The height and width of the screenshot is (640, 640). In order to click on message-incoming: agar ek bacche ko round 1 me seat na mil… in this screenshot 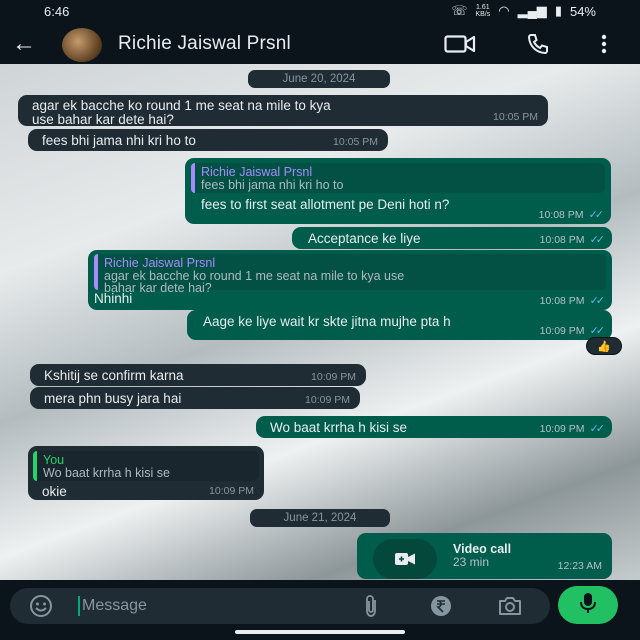, I will do `click(283, 111)`.